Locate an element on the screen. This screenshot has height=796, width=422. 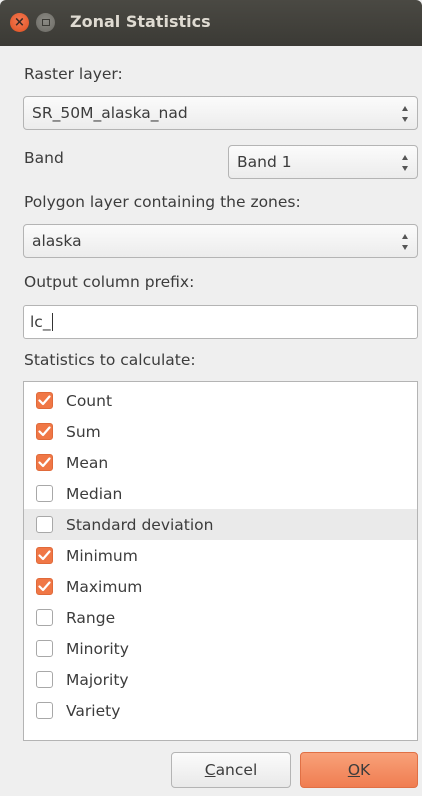
statistic-item: Median is located at coordinates (220, 493).